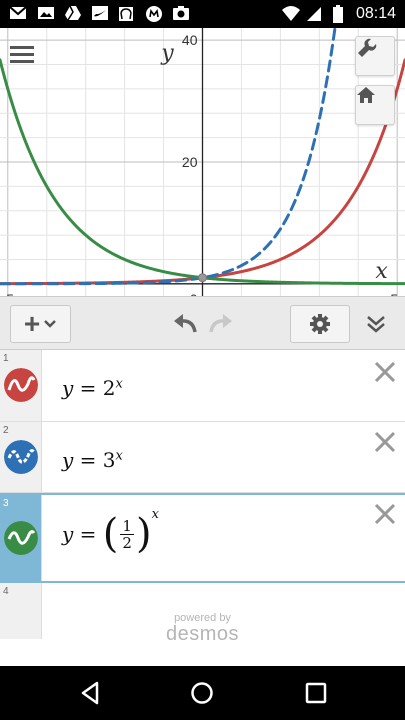 The height and width of the screenshot is (720, 405). What do you see at coordinates (73, 13) in the screenshot?
I see `drive-icon` at bounding box center [73, 13].